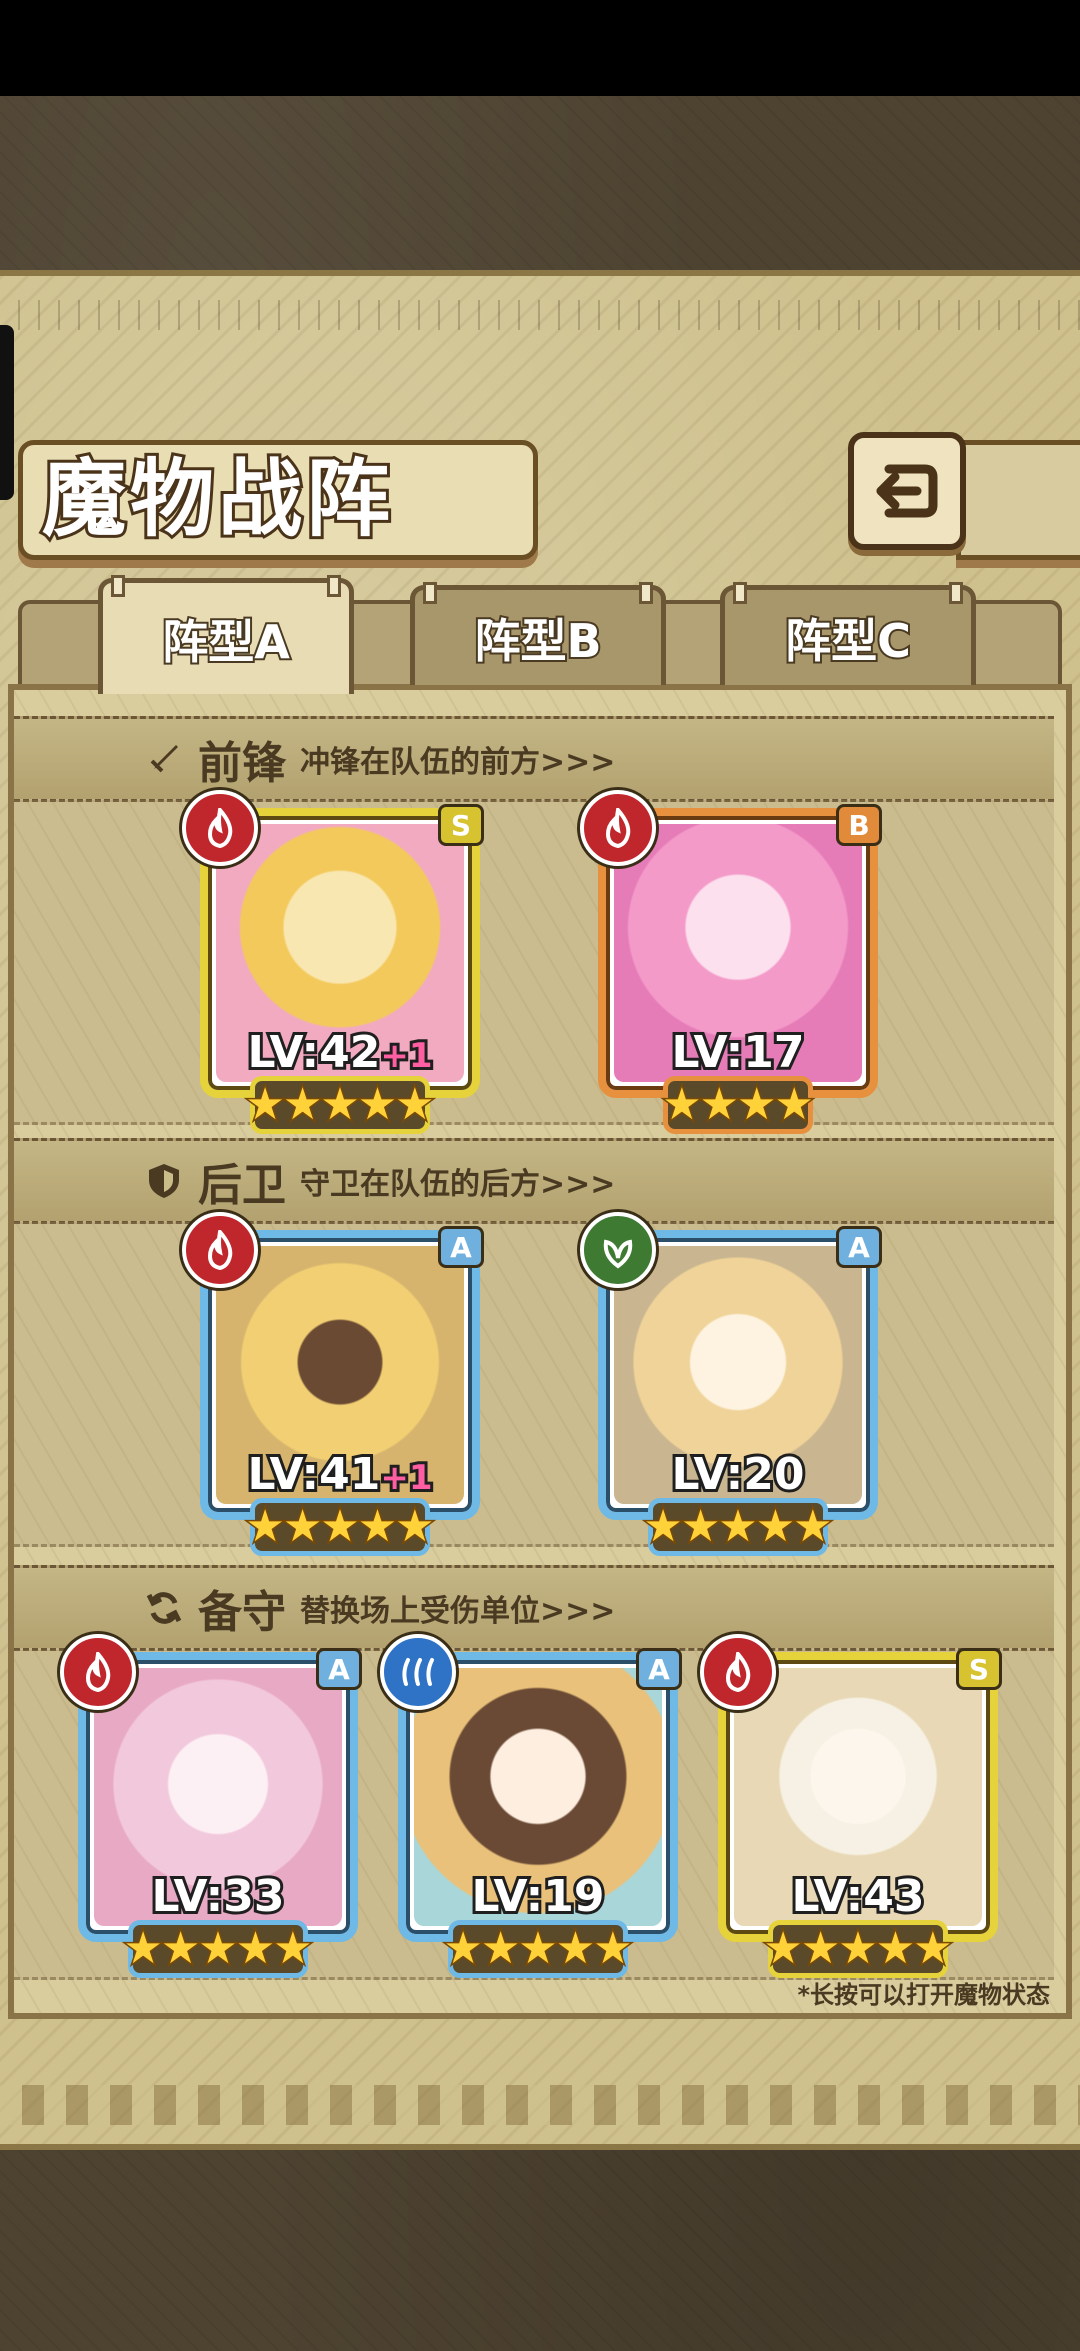  What do you see at coordinates (848, 641) in the screenshot?
I see `tab-label: 阵型C` at bounding box center [848, 641].